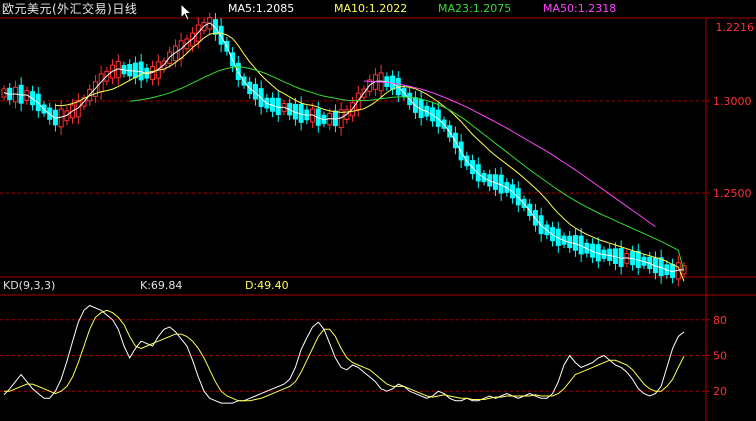  I want to click on kd-tick-label: 20, so click(720, 391).